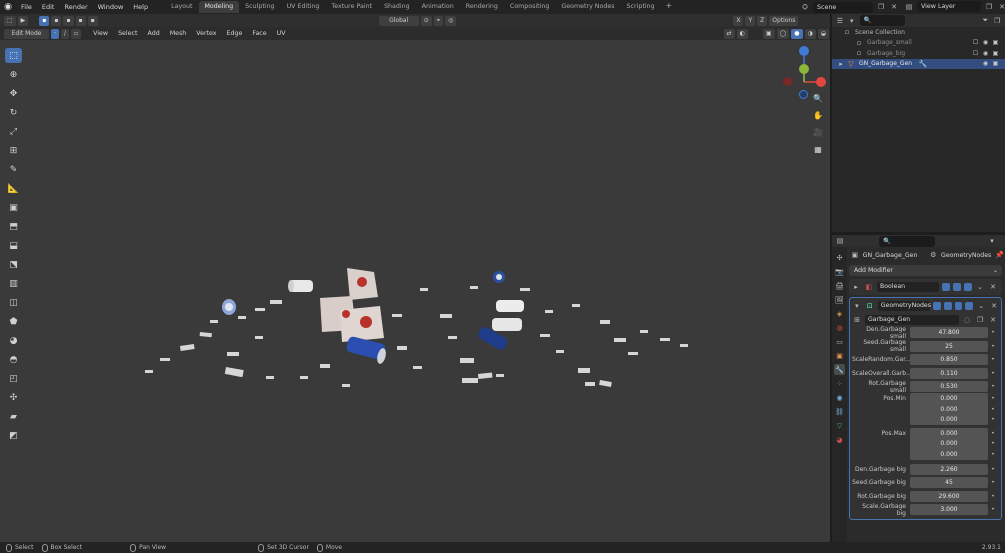  Describe the element at coordinates (949, 420) in the screenshot. I see `pos-min-z-field: 0.000` at that location.